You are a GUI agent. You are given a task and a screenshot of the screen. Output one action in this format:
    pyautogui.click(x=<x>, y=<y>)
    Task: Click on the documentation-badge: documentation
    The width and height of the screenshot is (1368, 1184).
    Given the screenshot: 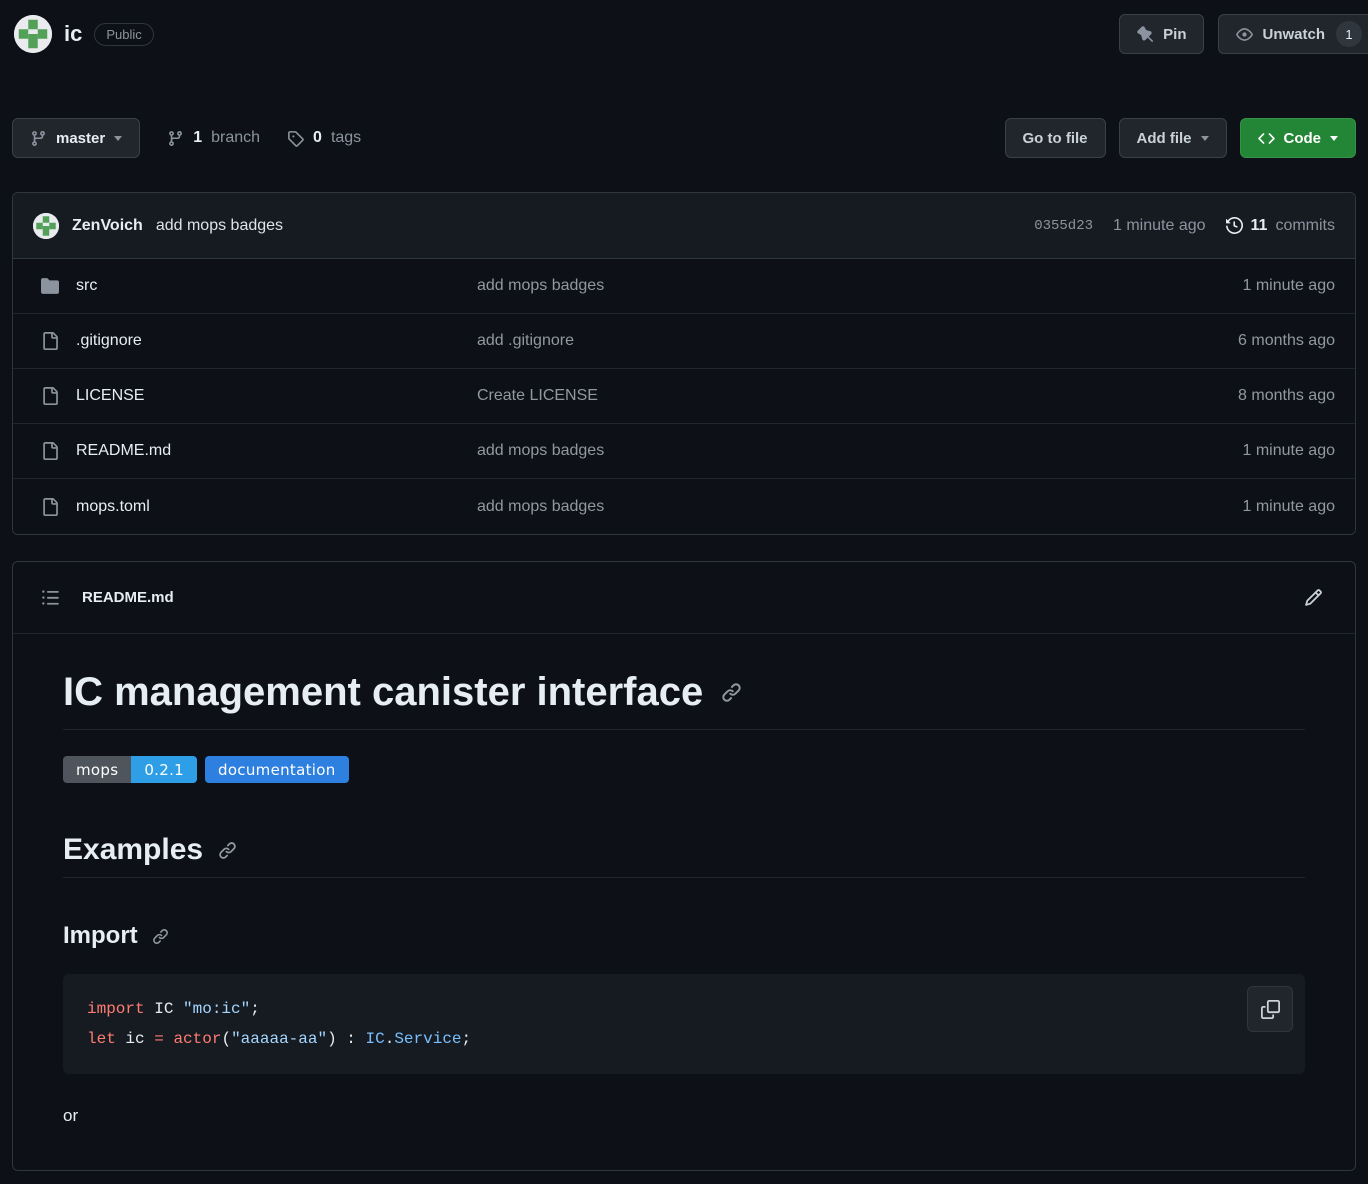 What is the action you would take?
    pyautogui.click(x=277, y=769)
    